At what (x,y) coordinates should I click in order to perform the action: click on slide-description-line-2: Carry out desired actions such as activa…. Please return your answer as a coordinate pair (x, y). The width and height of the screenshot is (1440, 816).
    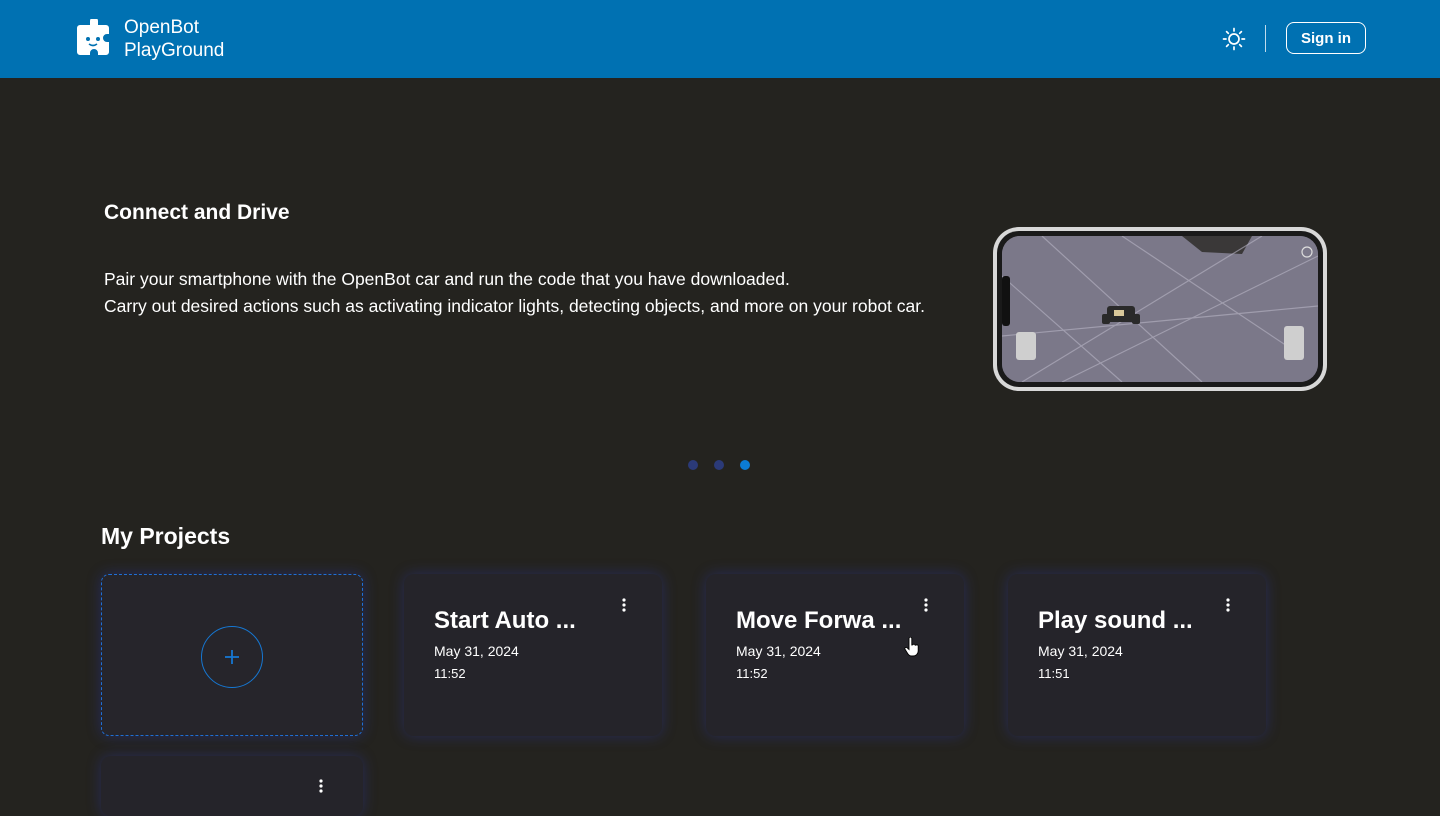
    Looking at the image, I should click on (514, 306).